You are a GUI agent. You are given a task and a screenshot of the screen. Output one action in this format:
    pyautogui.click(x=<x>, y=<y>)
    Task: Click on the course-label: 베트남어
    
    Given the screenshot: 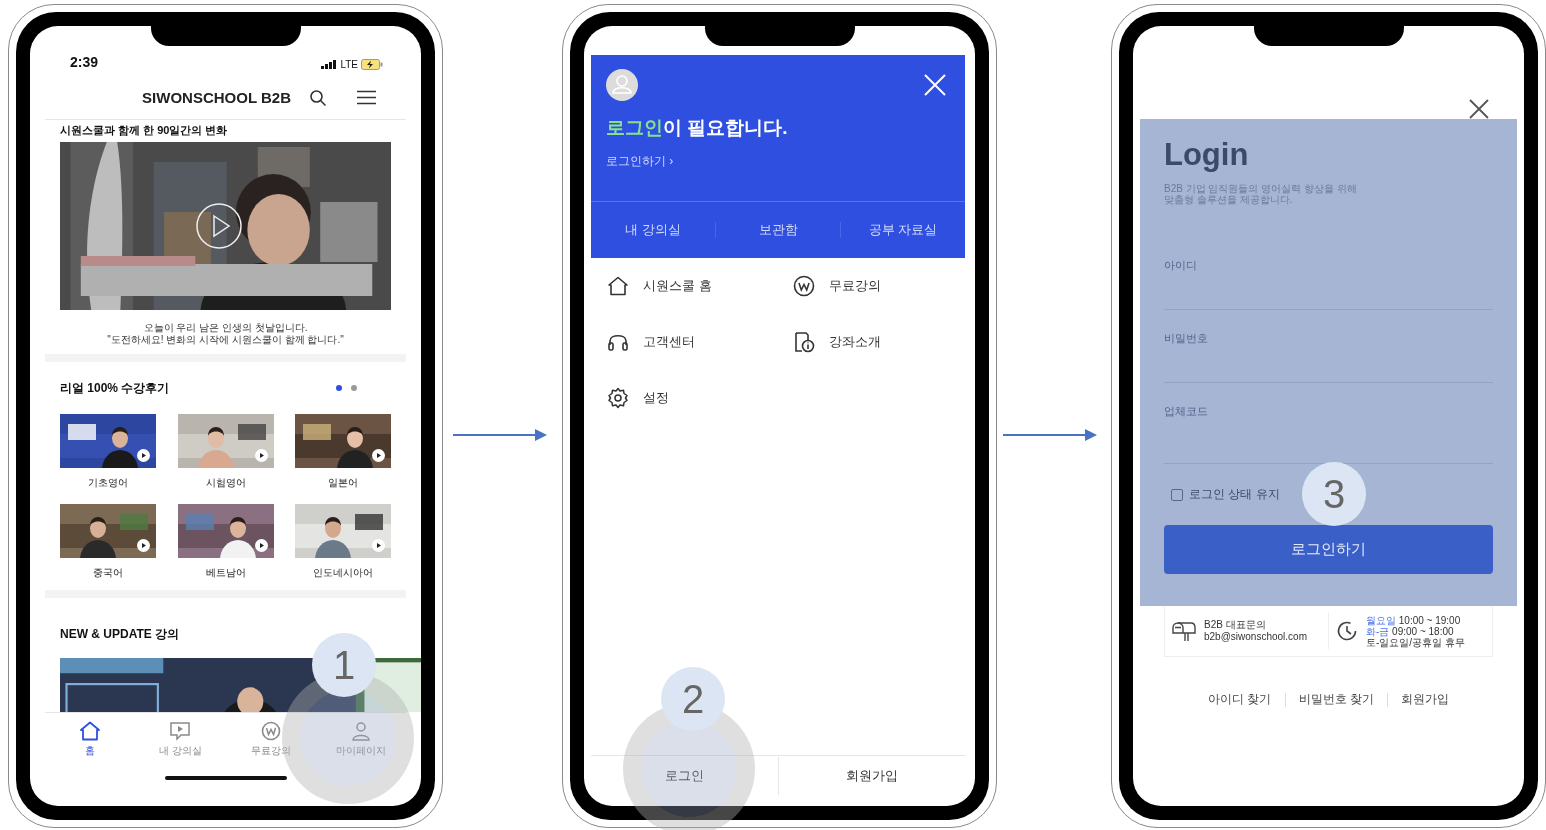 What is the action you would take?
    pyautogui.click(x=225, y=573)
    